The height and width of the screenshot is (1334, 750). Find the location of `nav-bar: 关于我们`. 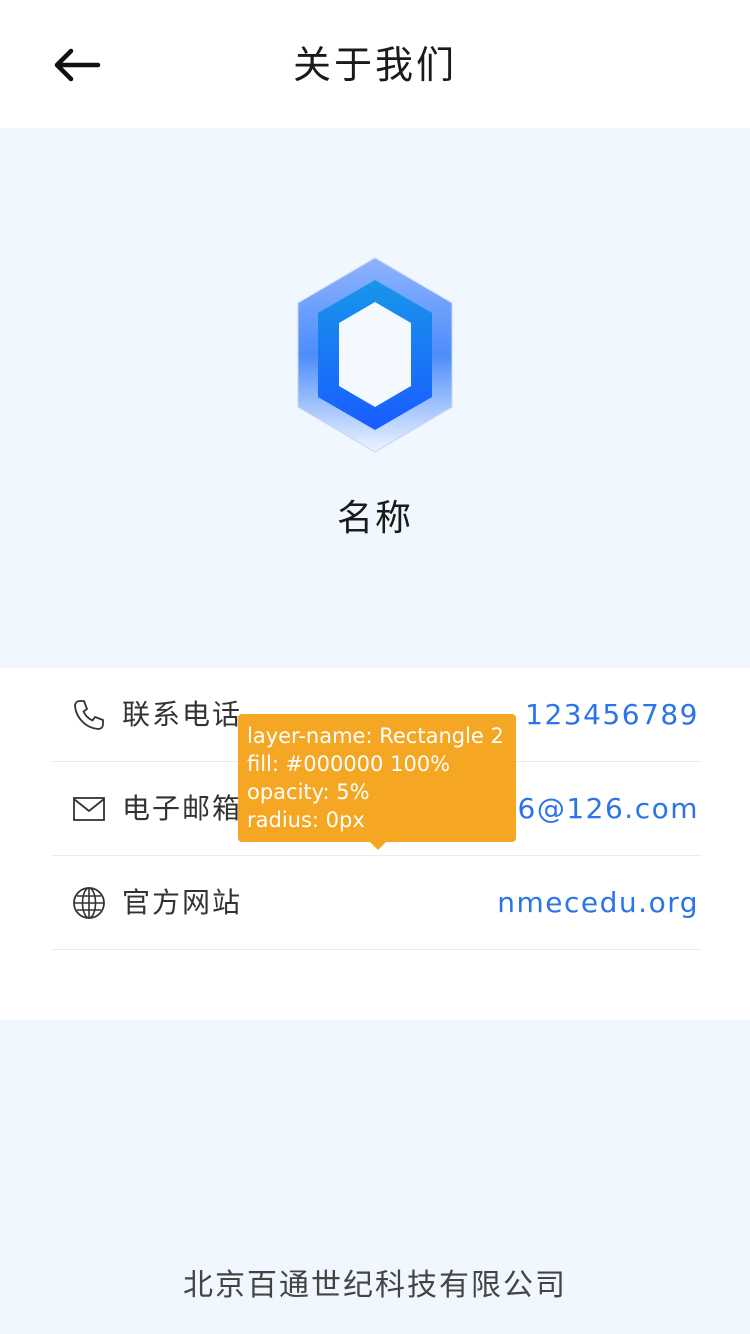

nav-bar: 关于我们 is located at coordinates (375, 64).